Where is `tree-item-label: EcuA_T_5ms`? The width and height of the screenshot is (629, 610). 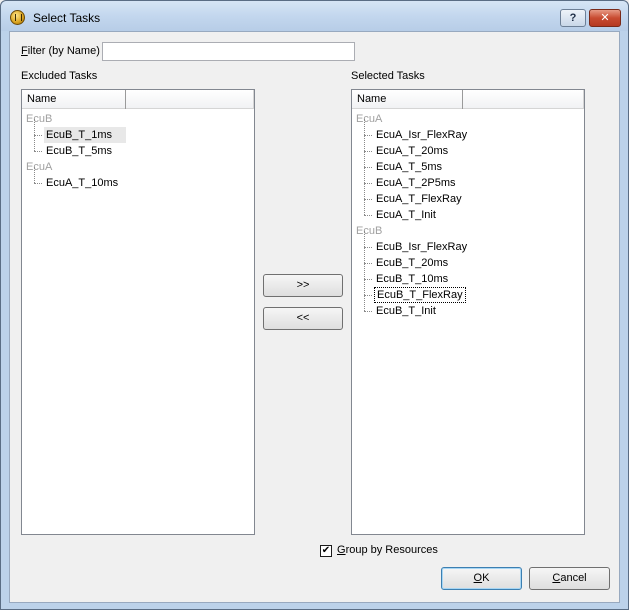
tree-item-label: EcuA_T_5ms is located at coordinates (409, 167).